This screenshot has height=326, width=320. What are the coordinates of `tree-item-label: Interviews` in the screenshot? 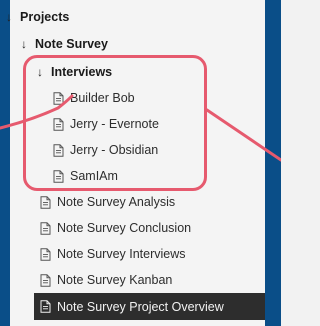 It's located at (82, 72).